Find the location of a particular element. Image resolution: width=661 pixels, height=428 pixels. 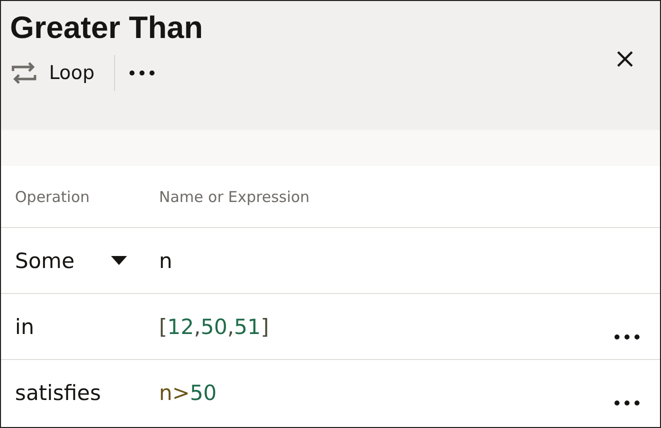

expression-text: n is located at coordinates (166, 260).